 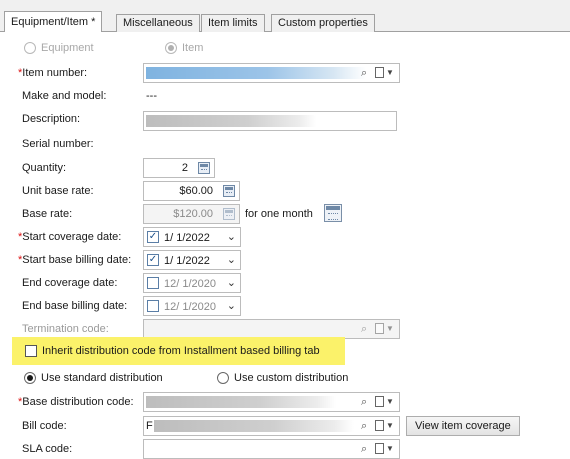 What do you see at coordinates (31, 351) in the screenshot?
I see `inherit-distribution-checkbox` at bounding box center [31, 351].